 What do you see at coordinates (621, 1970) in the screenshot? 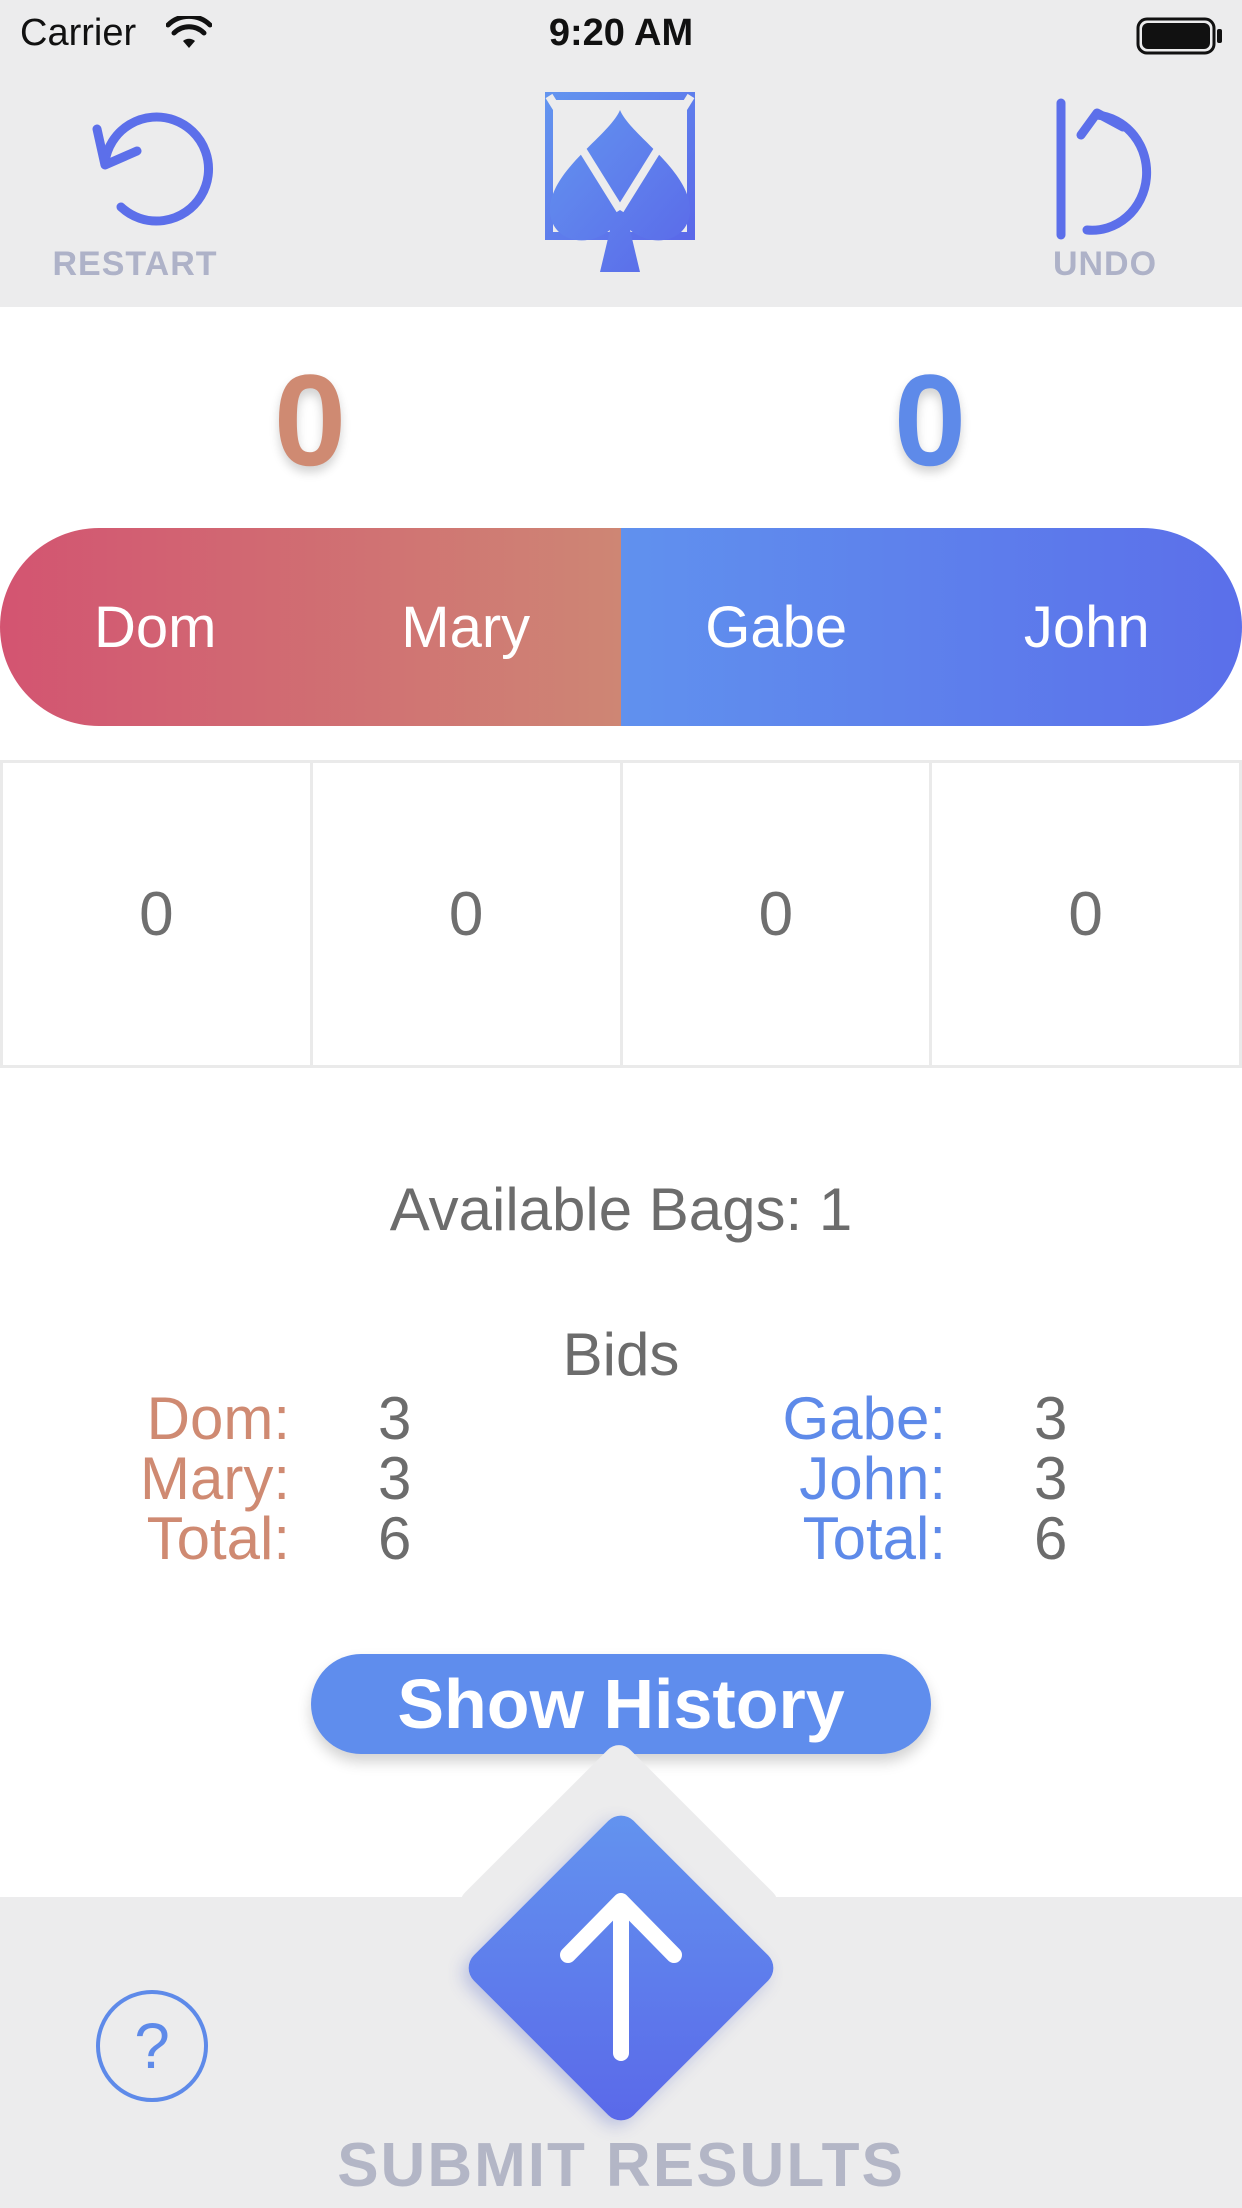
I see `up-arrow-icon` at bounding box center [621, 1970].